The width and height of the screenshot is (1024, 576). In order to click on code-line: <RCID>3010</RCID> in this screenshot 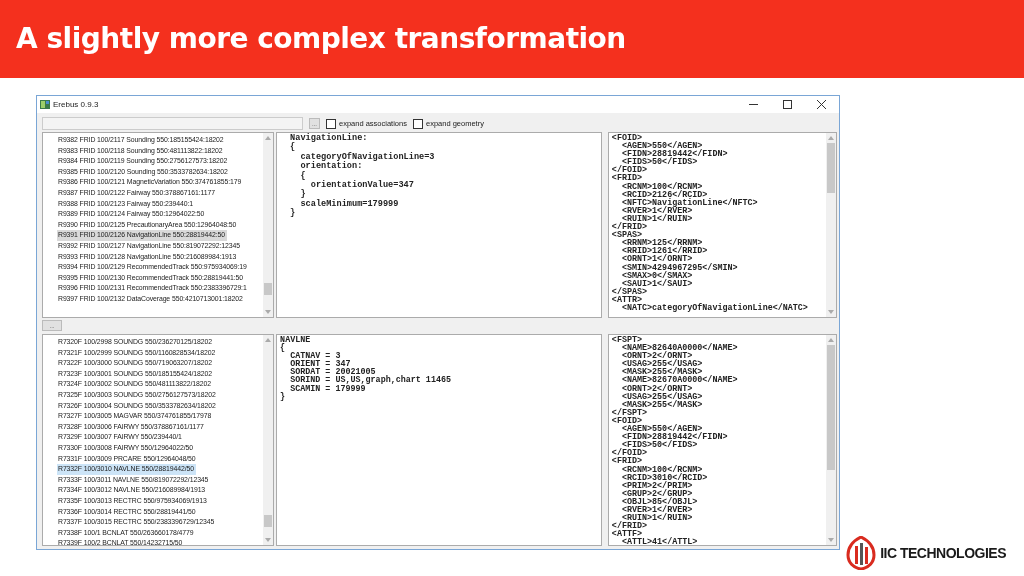, I will do `click(664, 477)`.